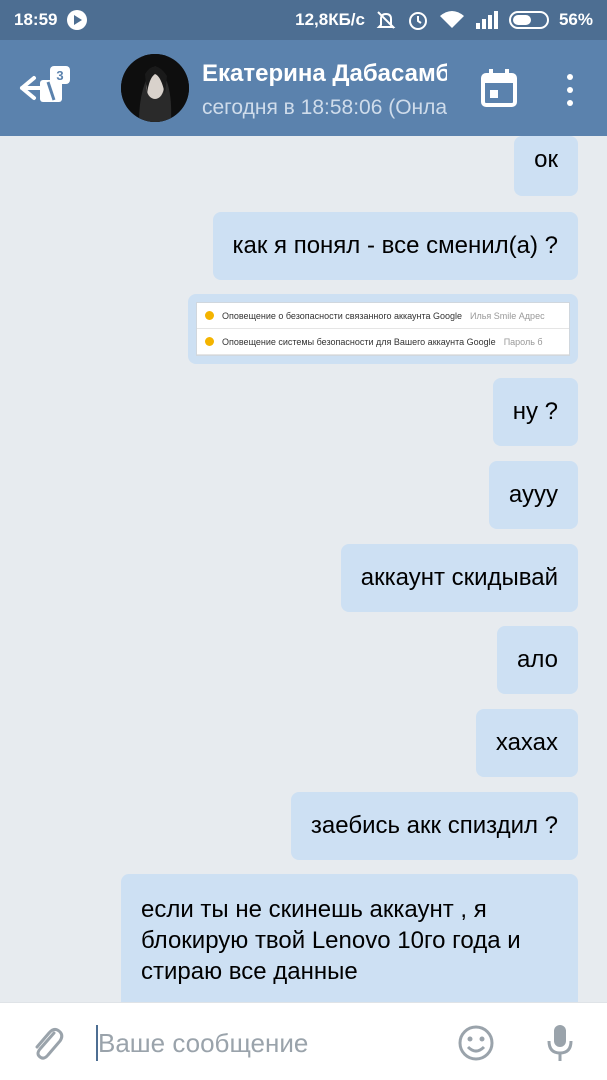 This screenshot has height=1080, width=607. What do you see at coordinates (487, 20) in the screenshot?
I see `signal-icon` at bounding box center [487, 20].